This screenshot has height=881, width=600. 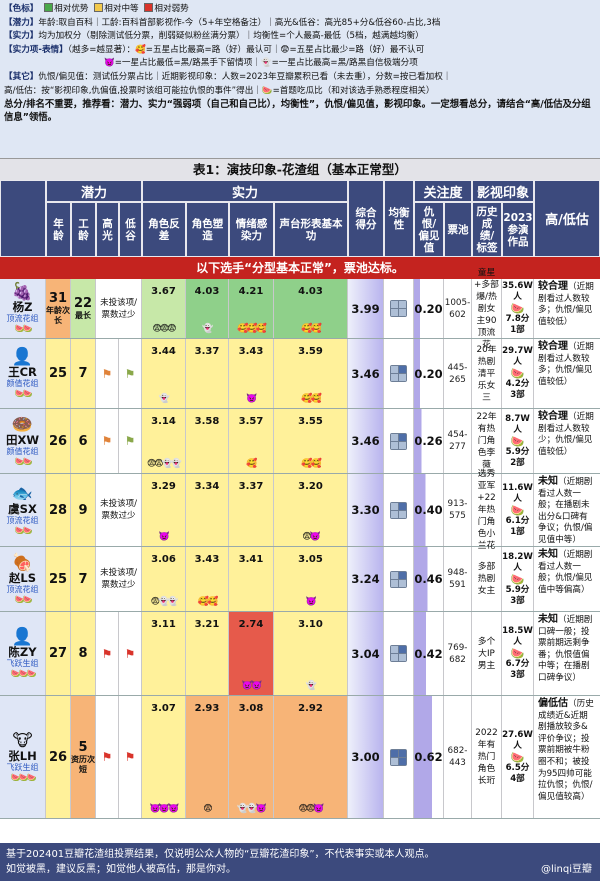 I want to click on ability-cell: 3.37, so click(x=207, y=373).